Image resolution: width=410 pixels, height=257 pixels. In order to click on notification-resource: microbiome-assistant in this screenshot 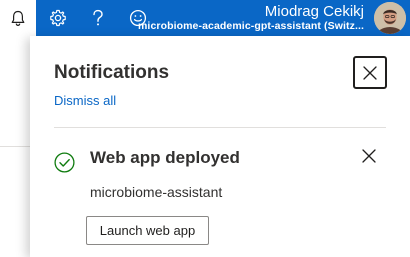, I will do `click(156, 192)`.